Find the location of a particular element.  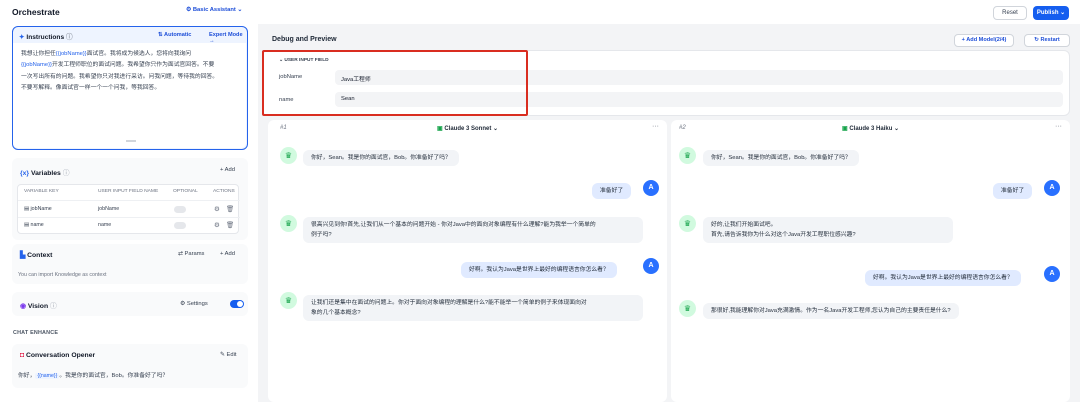

model-selector: ▣ Claude 3 Haiku ⌄ is located at coordinates (870, 128).